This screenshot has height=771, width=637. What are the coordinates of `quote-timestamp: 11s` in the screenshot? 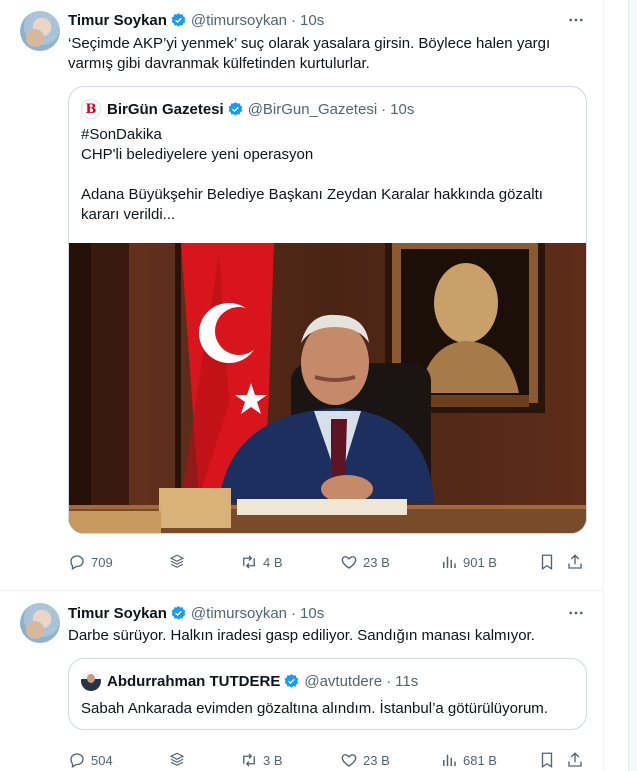 It's located at (407, 681).